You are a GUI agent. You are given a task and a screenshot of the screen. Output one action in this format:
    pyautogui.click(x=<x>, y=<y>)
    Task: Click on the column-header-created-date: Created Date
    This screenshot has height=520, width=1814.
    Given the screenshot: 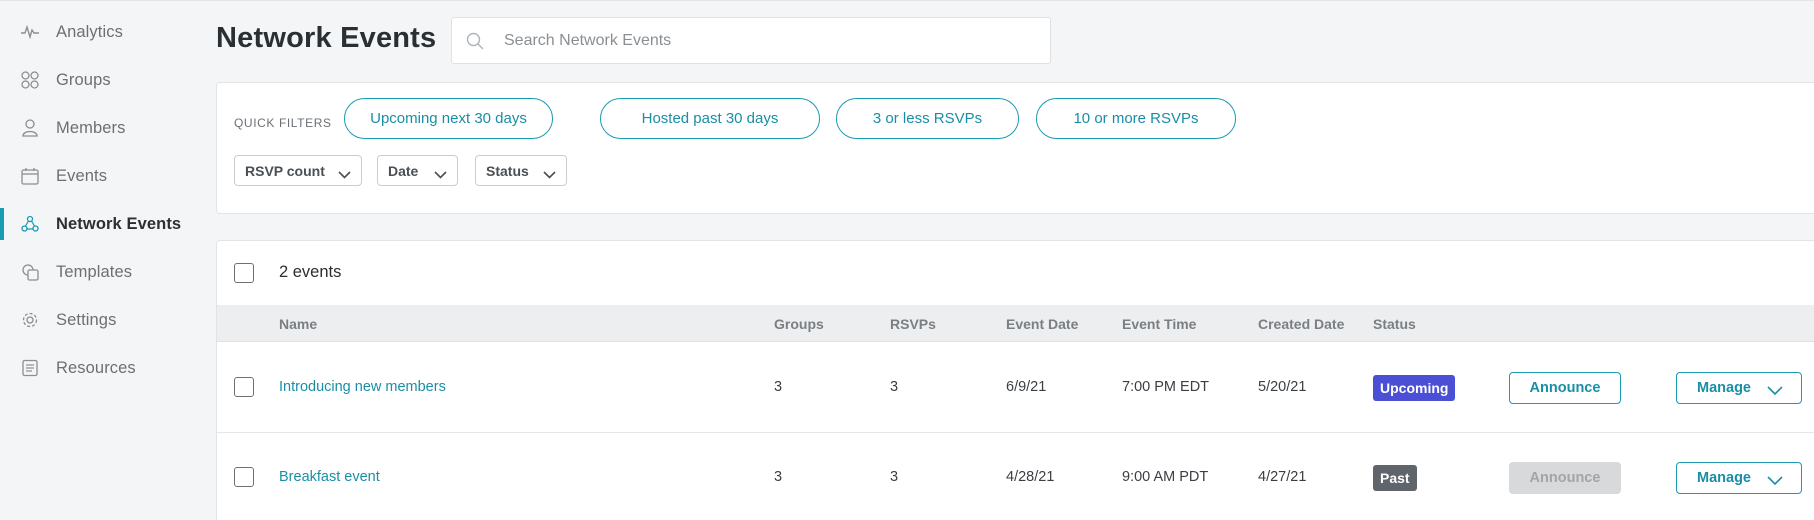 What is the action you would take?
    pyautogui.click(x=1301, y=324)
    